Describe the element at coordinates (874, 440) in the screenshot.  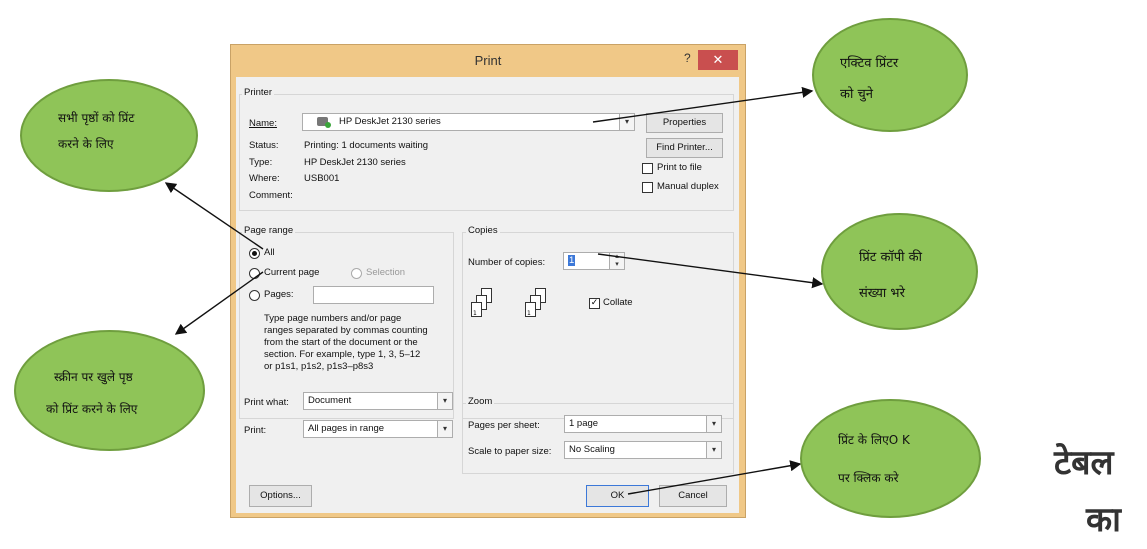
I see `callout-ok-line: प्रिंट के लिएO K` at that location.